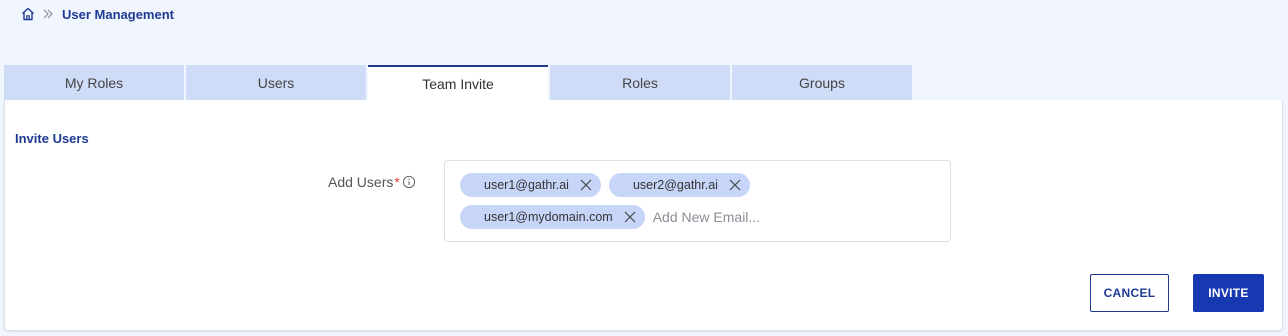  Describe the element at coordinates (526, 185) in the screenshot. I see `email-chip-label: user1@gathr.ai` at that location.